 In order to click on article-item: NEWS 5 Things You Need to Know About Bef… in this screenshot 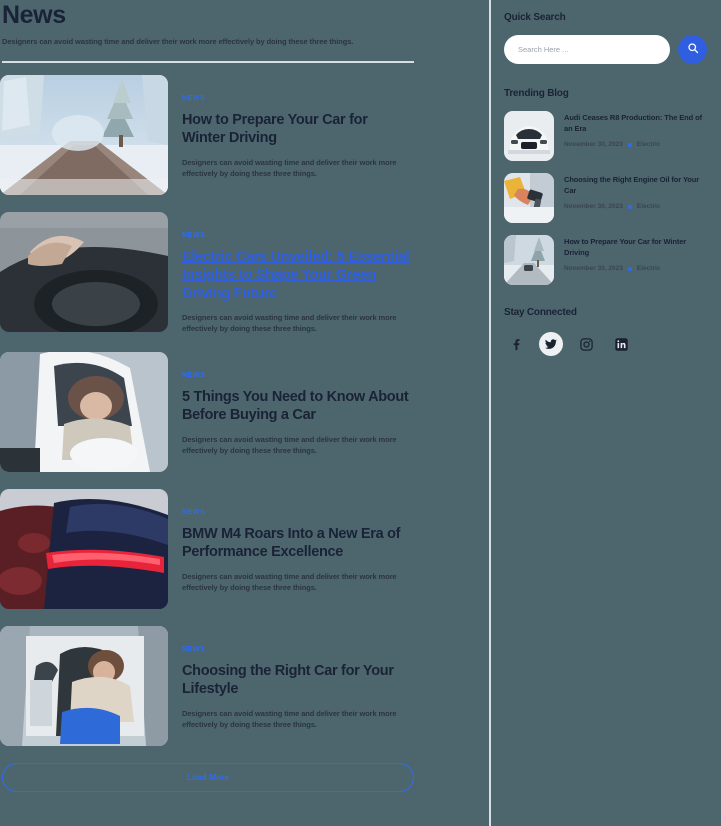, I will do `click(207, 411)`.